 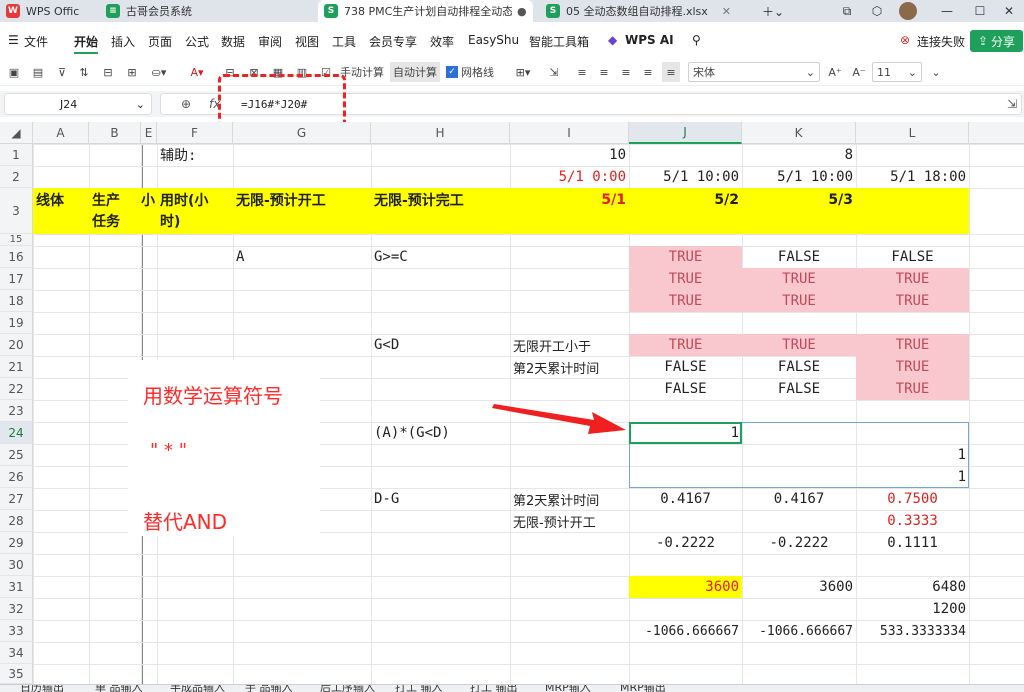 I want to click on cell-k33: -1066.666667, so click(x=799, y=631).